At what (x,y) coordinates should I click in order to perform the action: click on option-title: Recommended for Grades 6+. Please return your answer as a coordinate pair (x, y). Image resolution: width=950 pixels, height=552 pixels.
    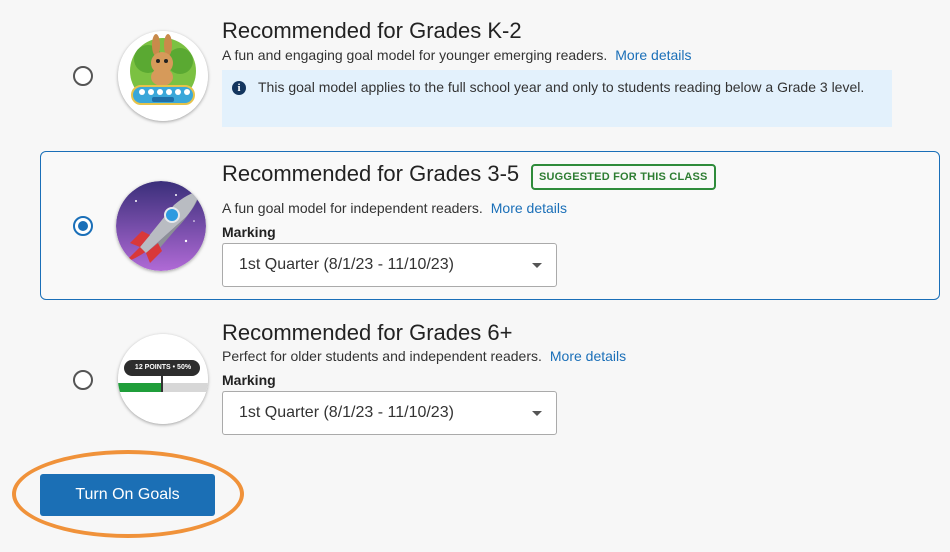
    Looking at the image, I should click on (367, 332).